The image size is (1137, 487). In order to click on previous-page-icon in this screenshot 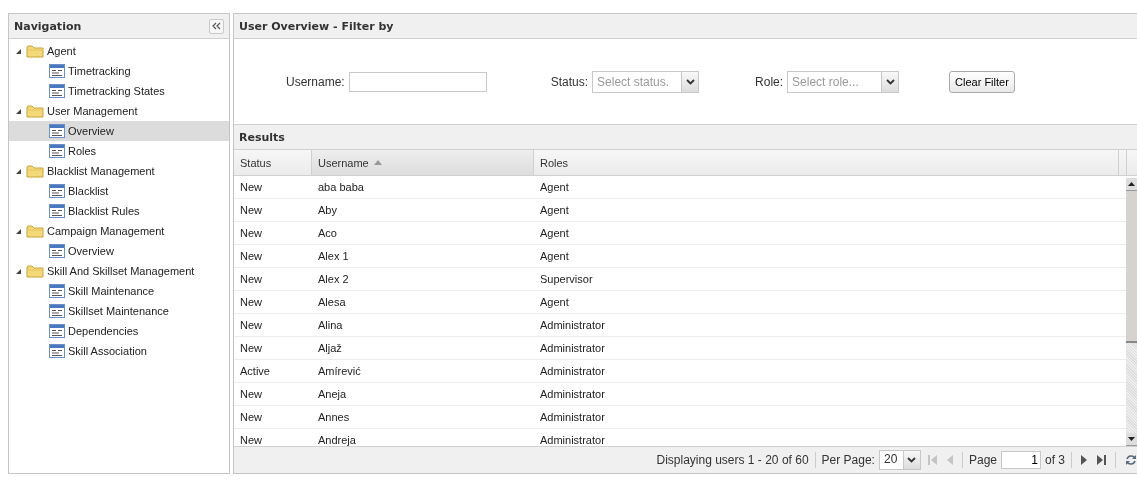, I will do `click(949, 460)`.